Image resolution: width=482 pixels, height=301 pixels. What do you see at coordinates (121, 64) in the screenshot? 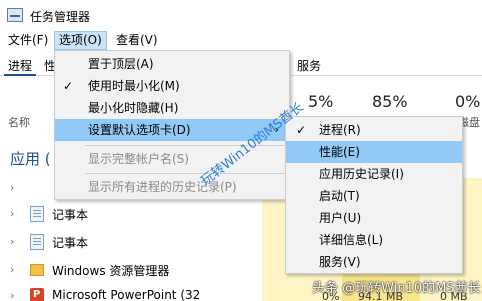
I see `menu-item-label: 置于顶层(A)` at bounding box center [121, 64].